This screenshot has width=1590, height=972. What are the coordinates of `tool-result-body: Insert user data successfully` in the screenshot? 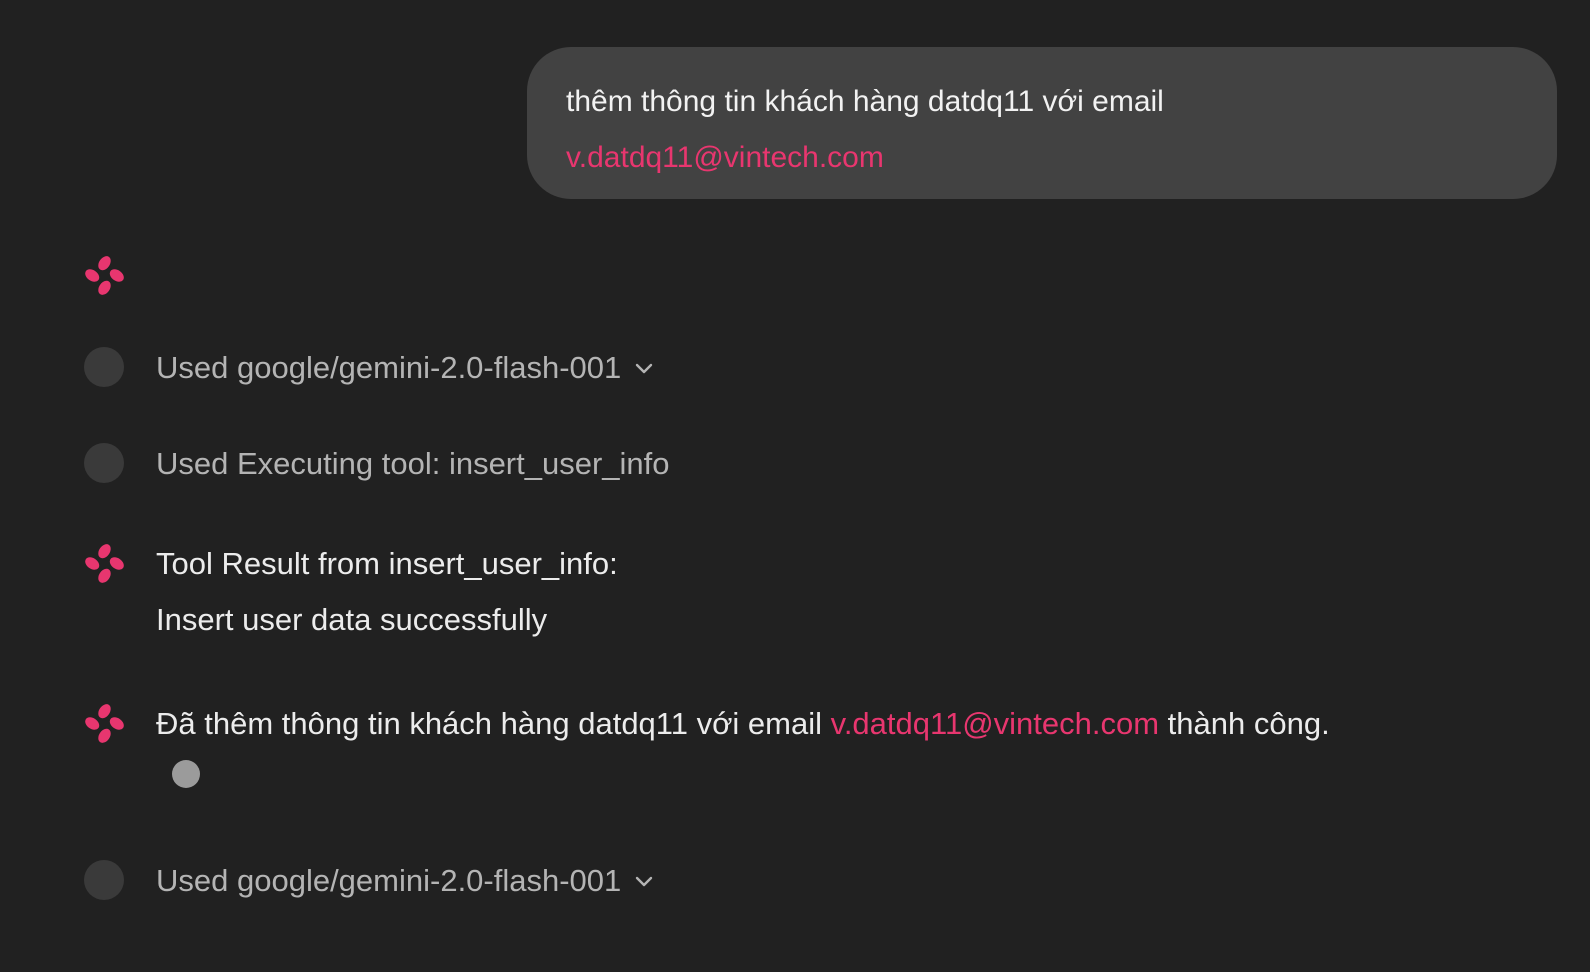 It's located at (352, 619).